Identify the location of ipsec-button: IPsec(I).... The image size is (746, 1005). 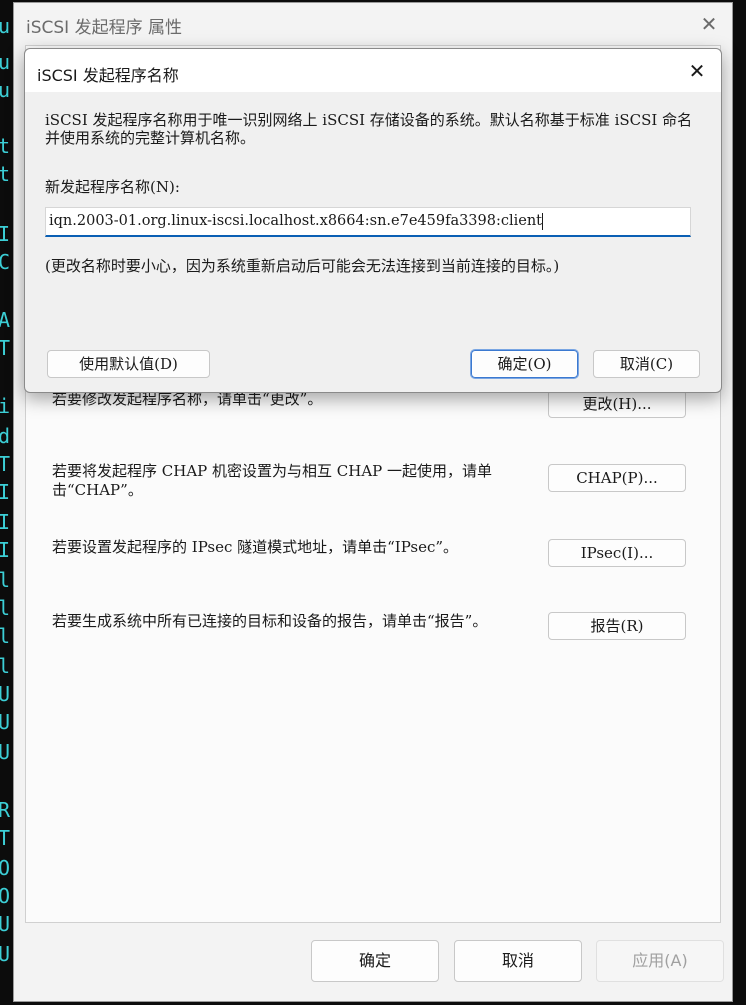
(617, 553).